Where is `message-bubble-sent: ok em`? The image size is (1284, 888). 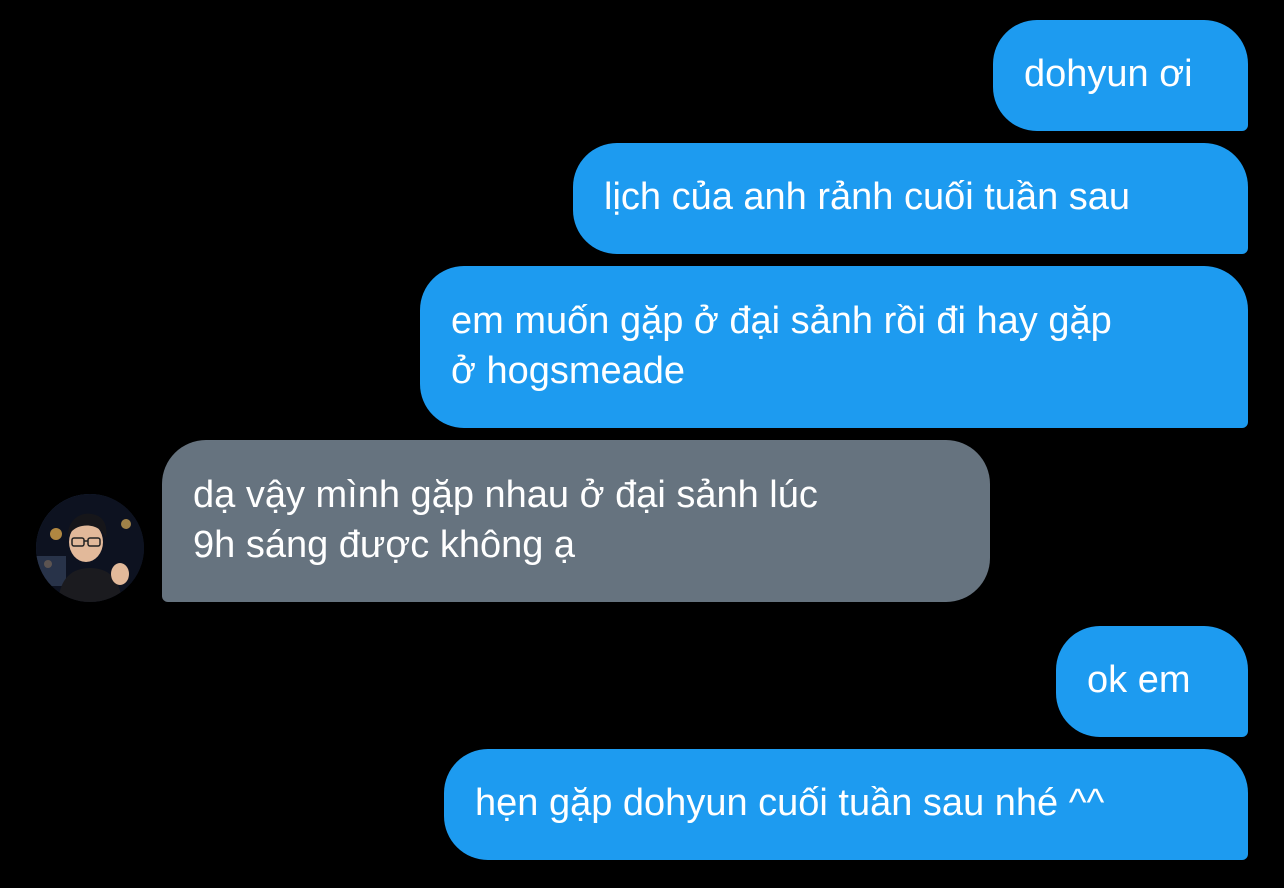
message-bubble-sent: ok em is located at coordinates (1152, 681).